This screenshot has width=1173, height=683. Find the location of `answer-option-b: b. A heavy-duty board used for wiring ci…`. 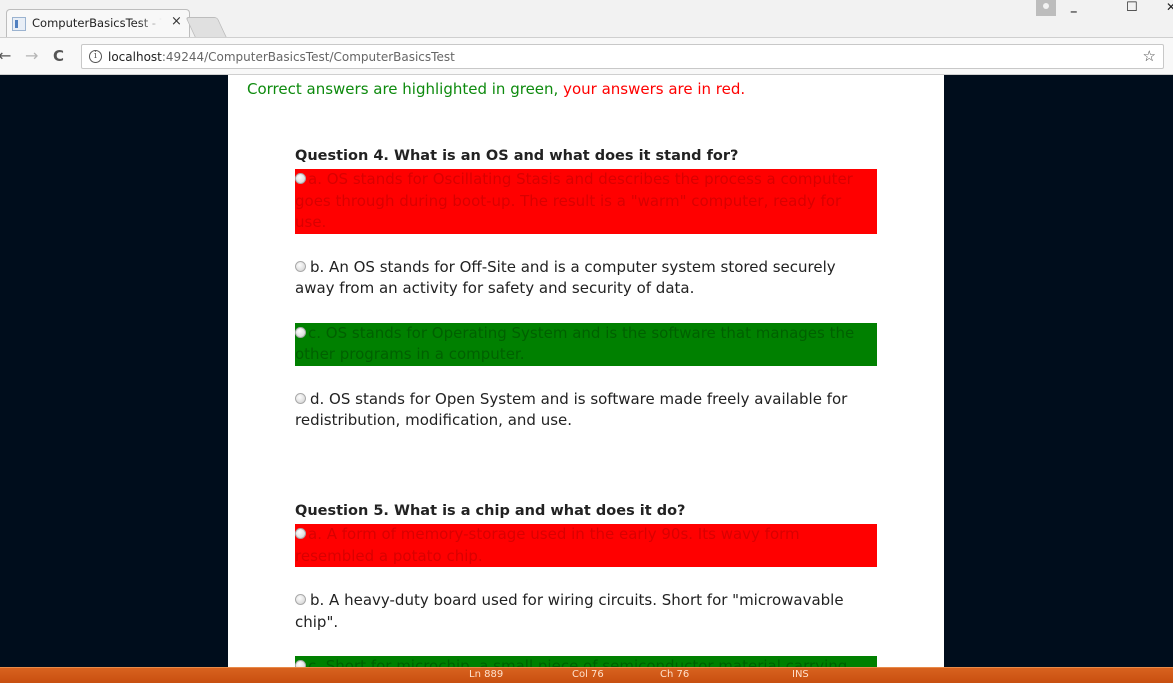

answer-option-b: b. A heavy-duty board used for wiring ci… is located at coordinates (586, 611).